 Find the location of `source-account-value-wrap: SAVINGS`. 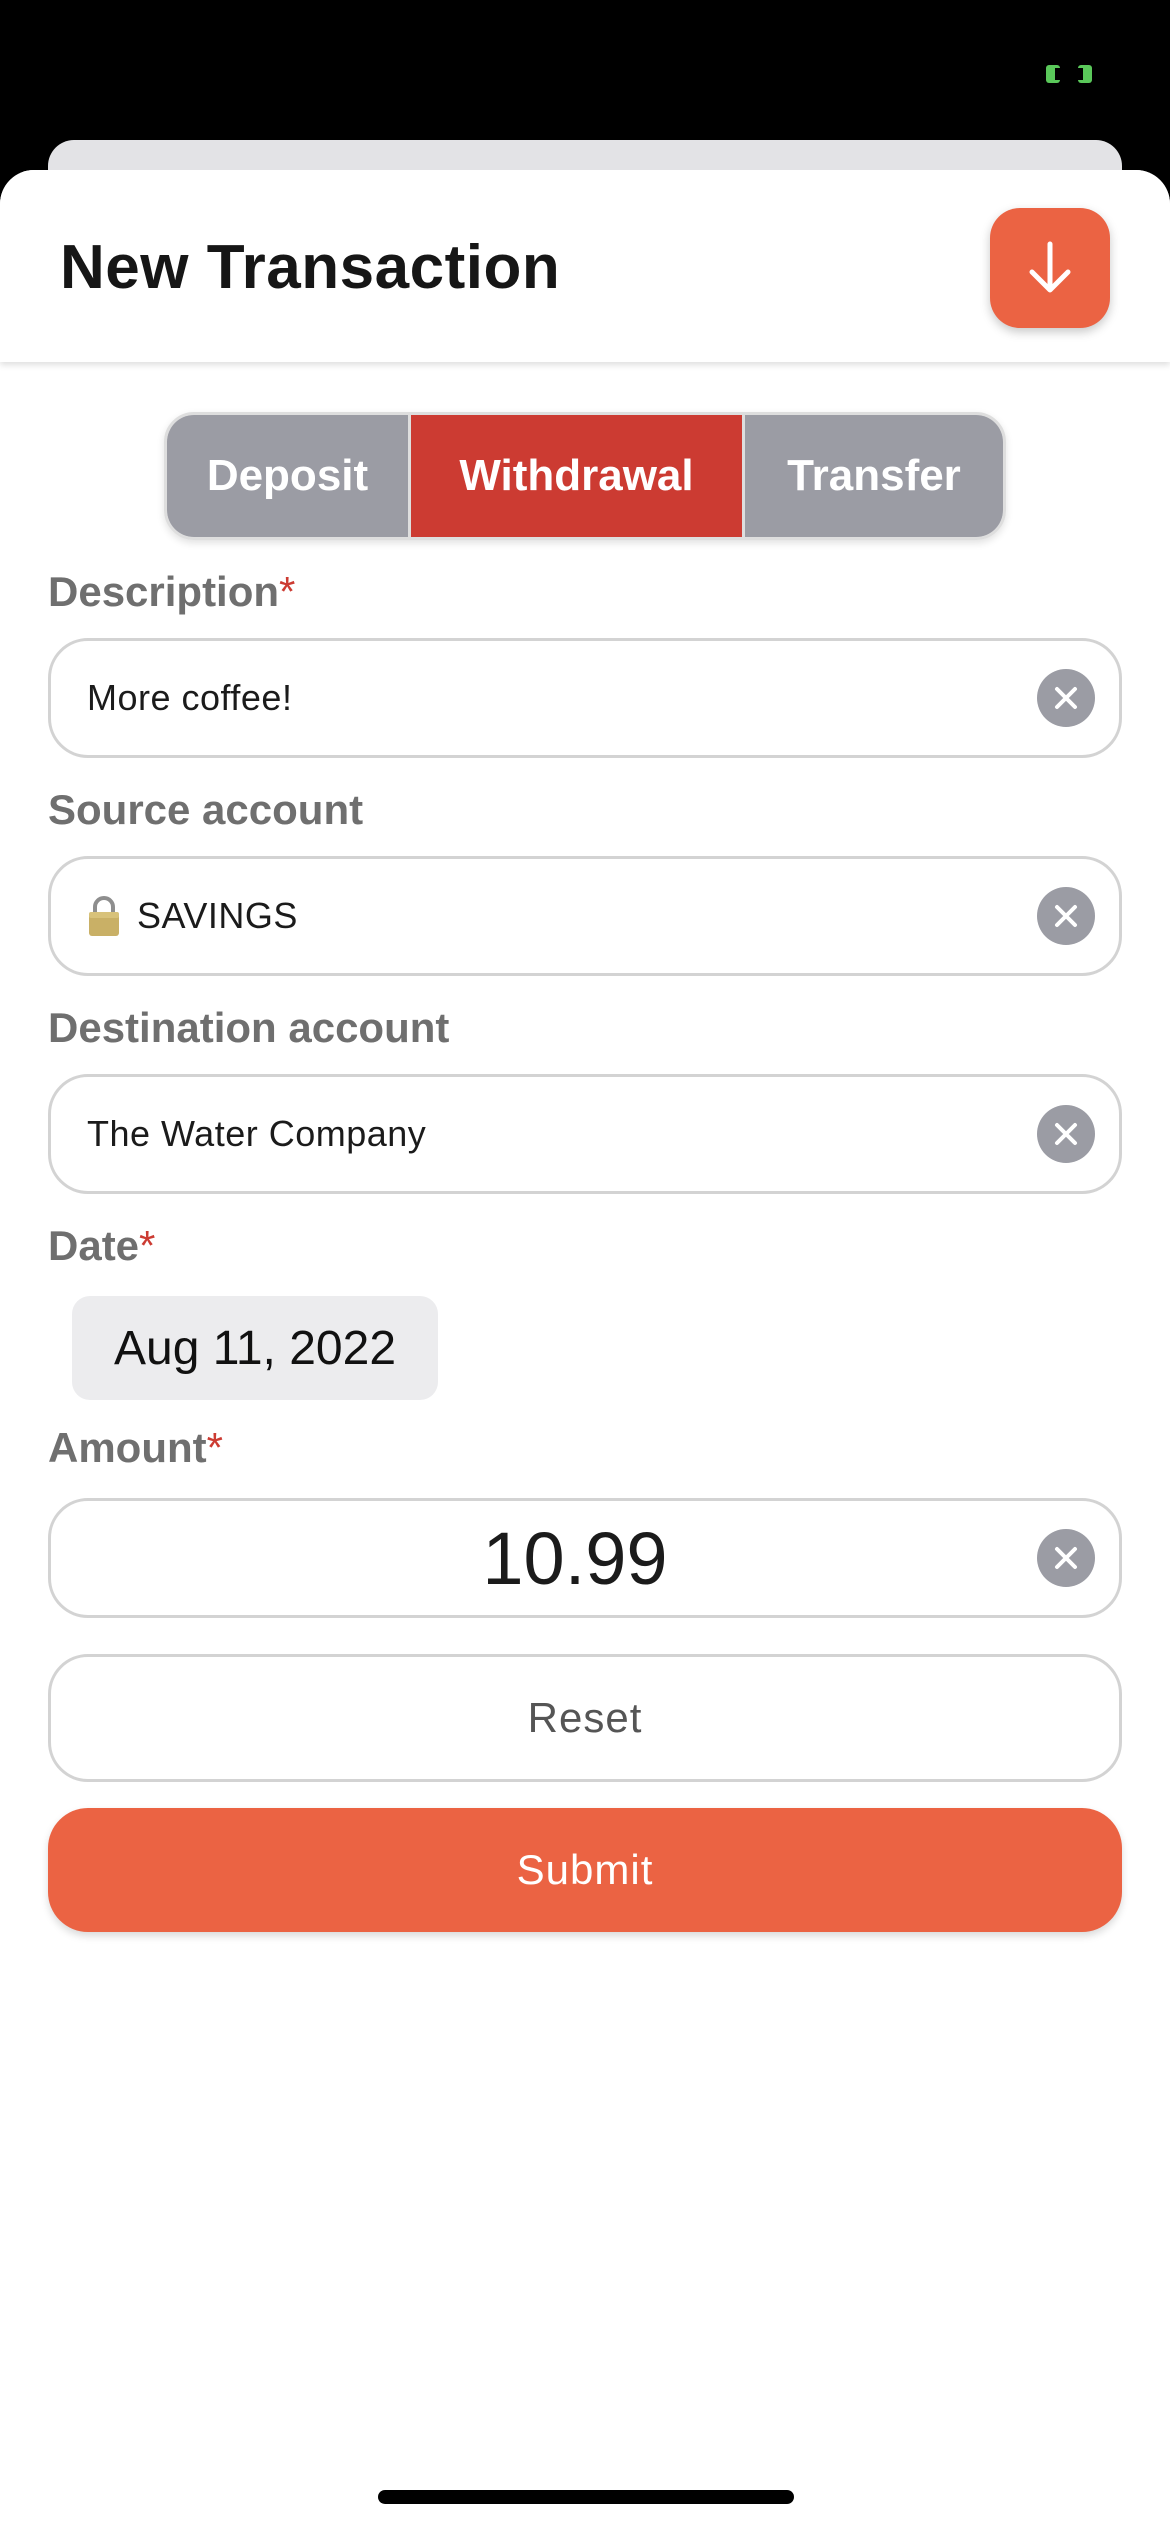

source-account-value-wrap: SAVINGS is located at coordinates (192, 916).